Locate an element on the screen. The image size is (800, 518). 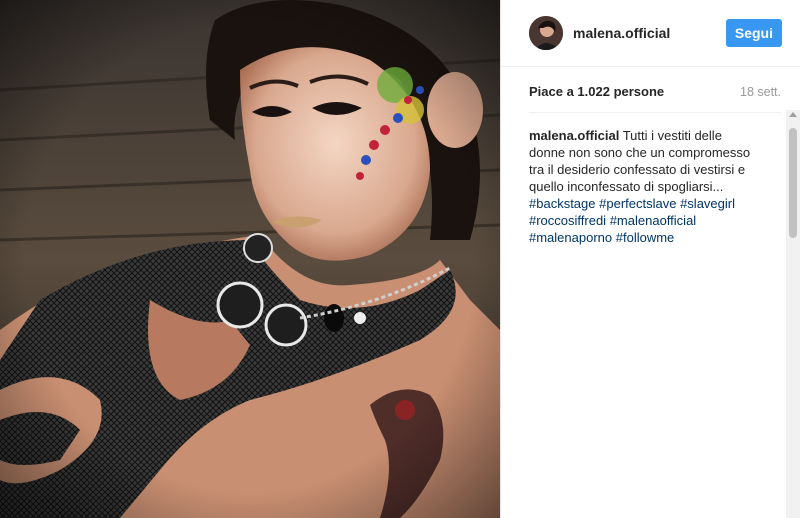
follow-button: Segui is located at coordinates (753, 33).